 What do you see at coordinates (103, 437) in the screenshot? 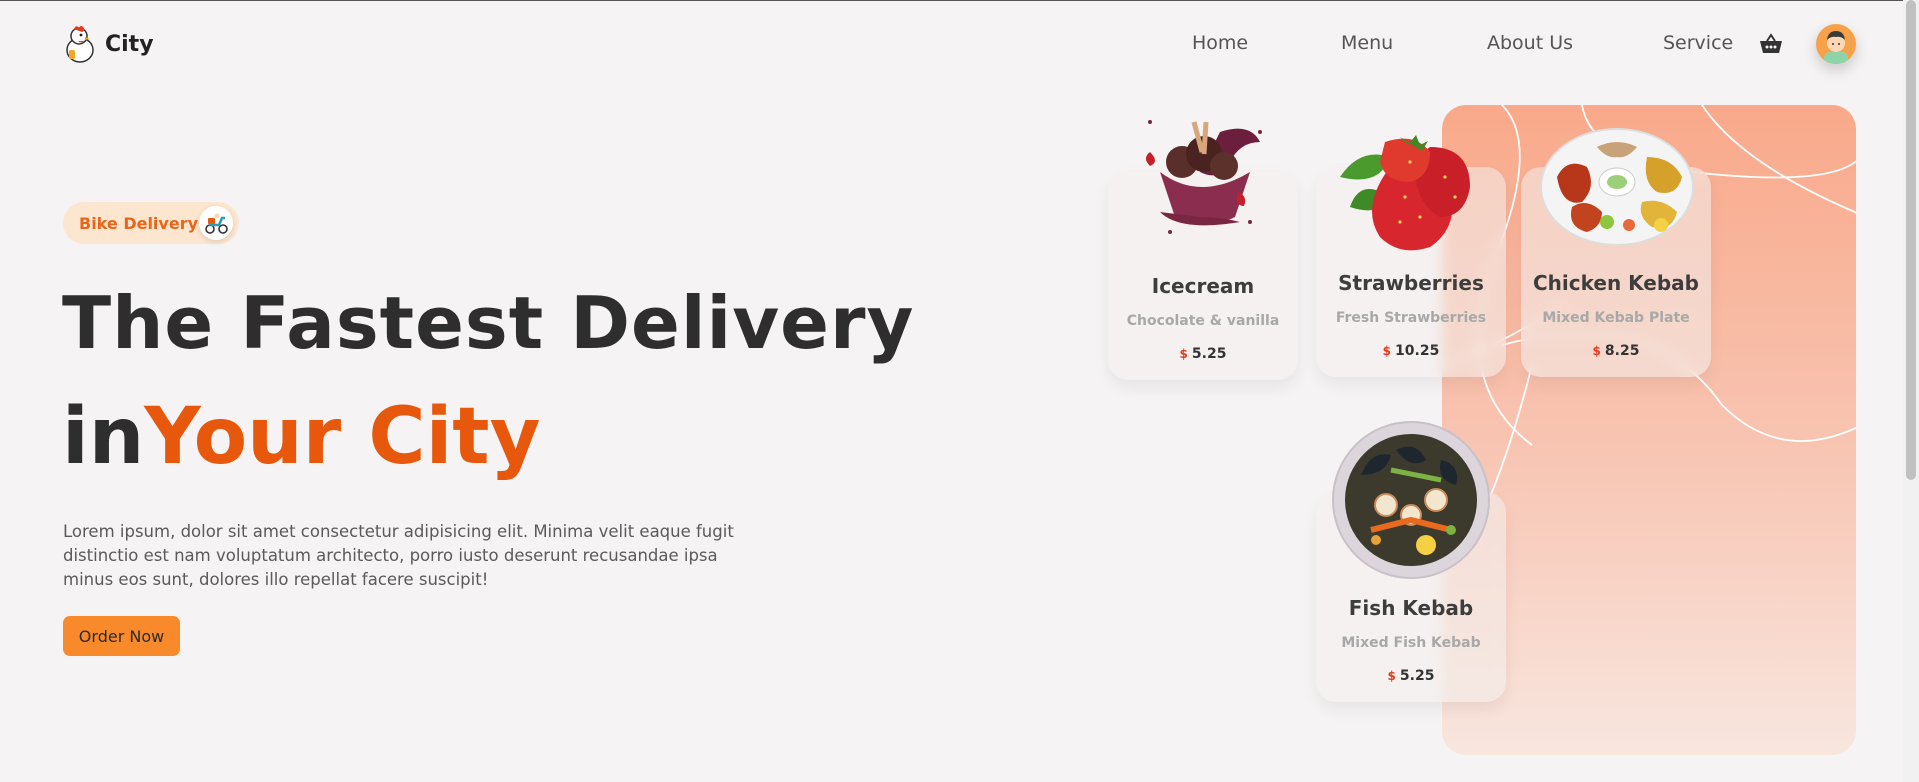
I see `hero-title-in: in` at bounding box center [103, 437].